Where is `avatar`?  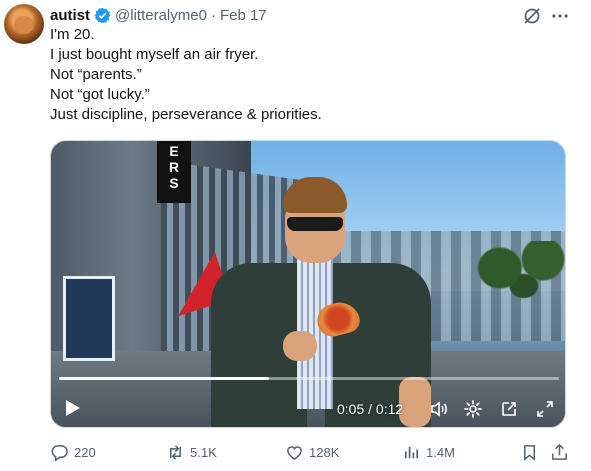 avatar is located at coordinates (24, 24).